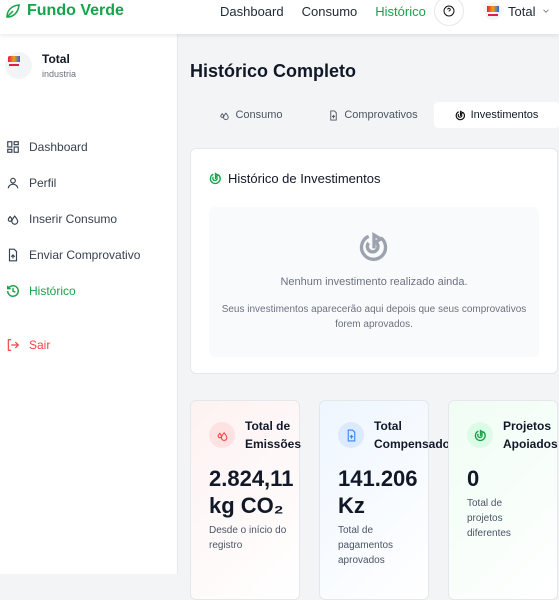 Image resolution: width=559 pixels, height=600 pixels. Describe the element at coordinates (378, 492) in the screenshot. I see `stat-value: 141.206 Kz` at that location.